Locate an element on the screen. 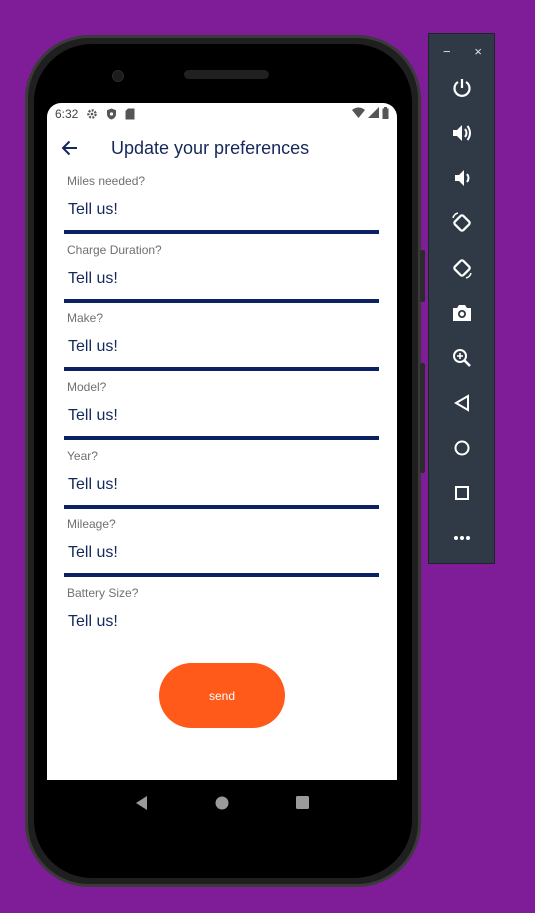  back-arrow-icon is located at coordinates (70, 148).